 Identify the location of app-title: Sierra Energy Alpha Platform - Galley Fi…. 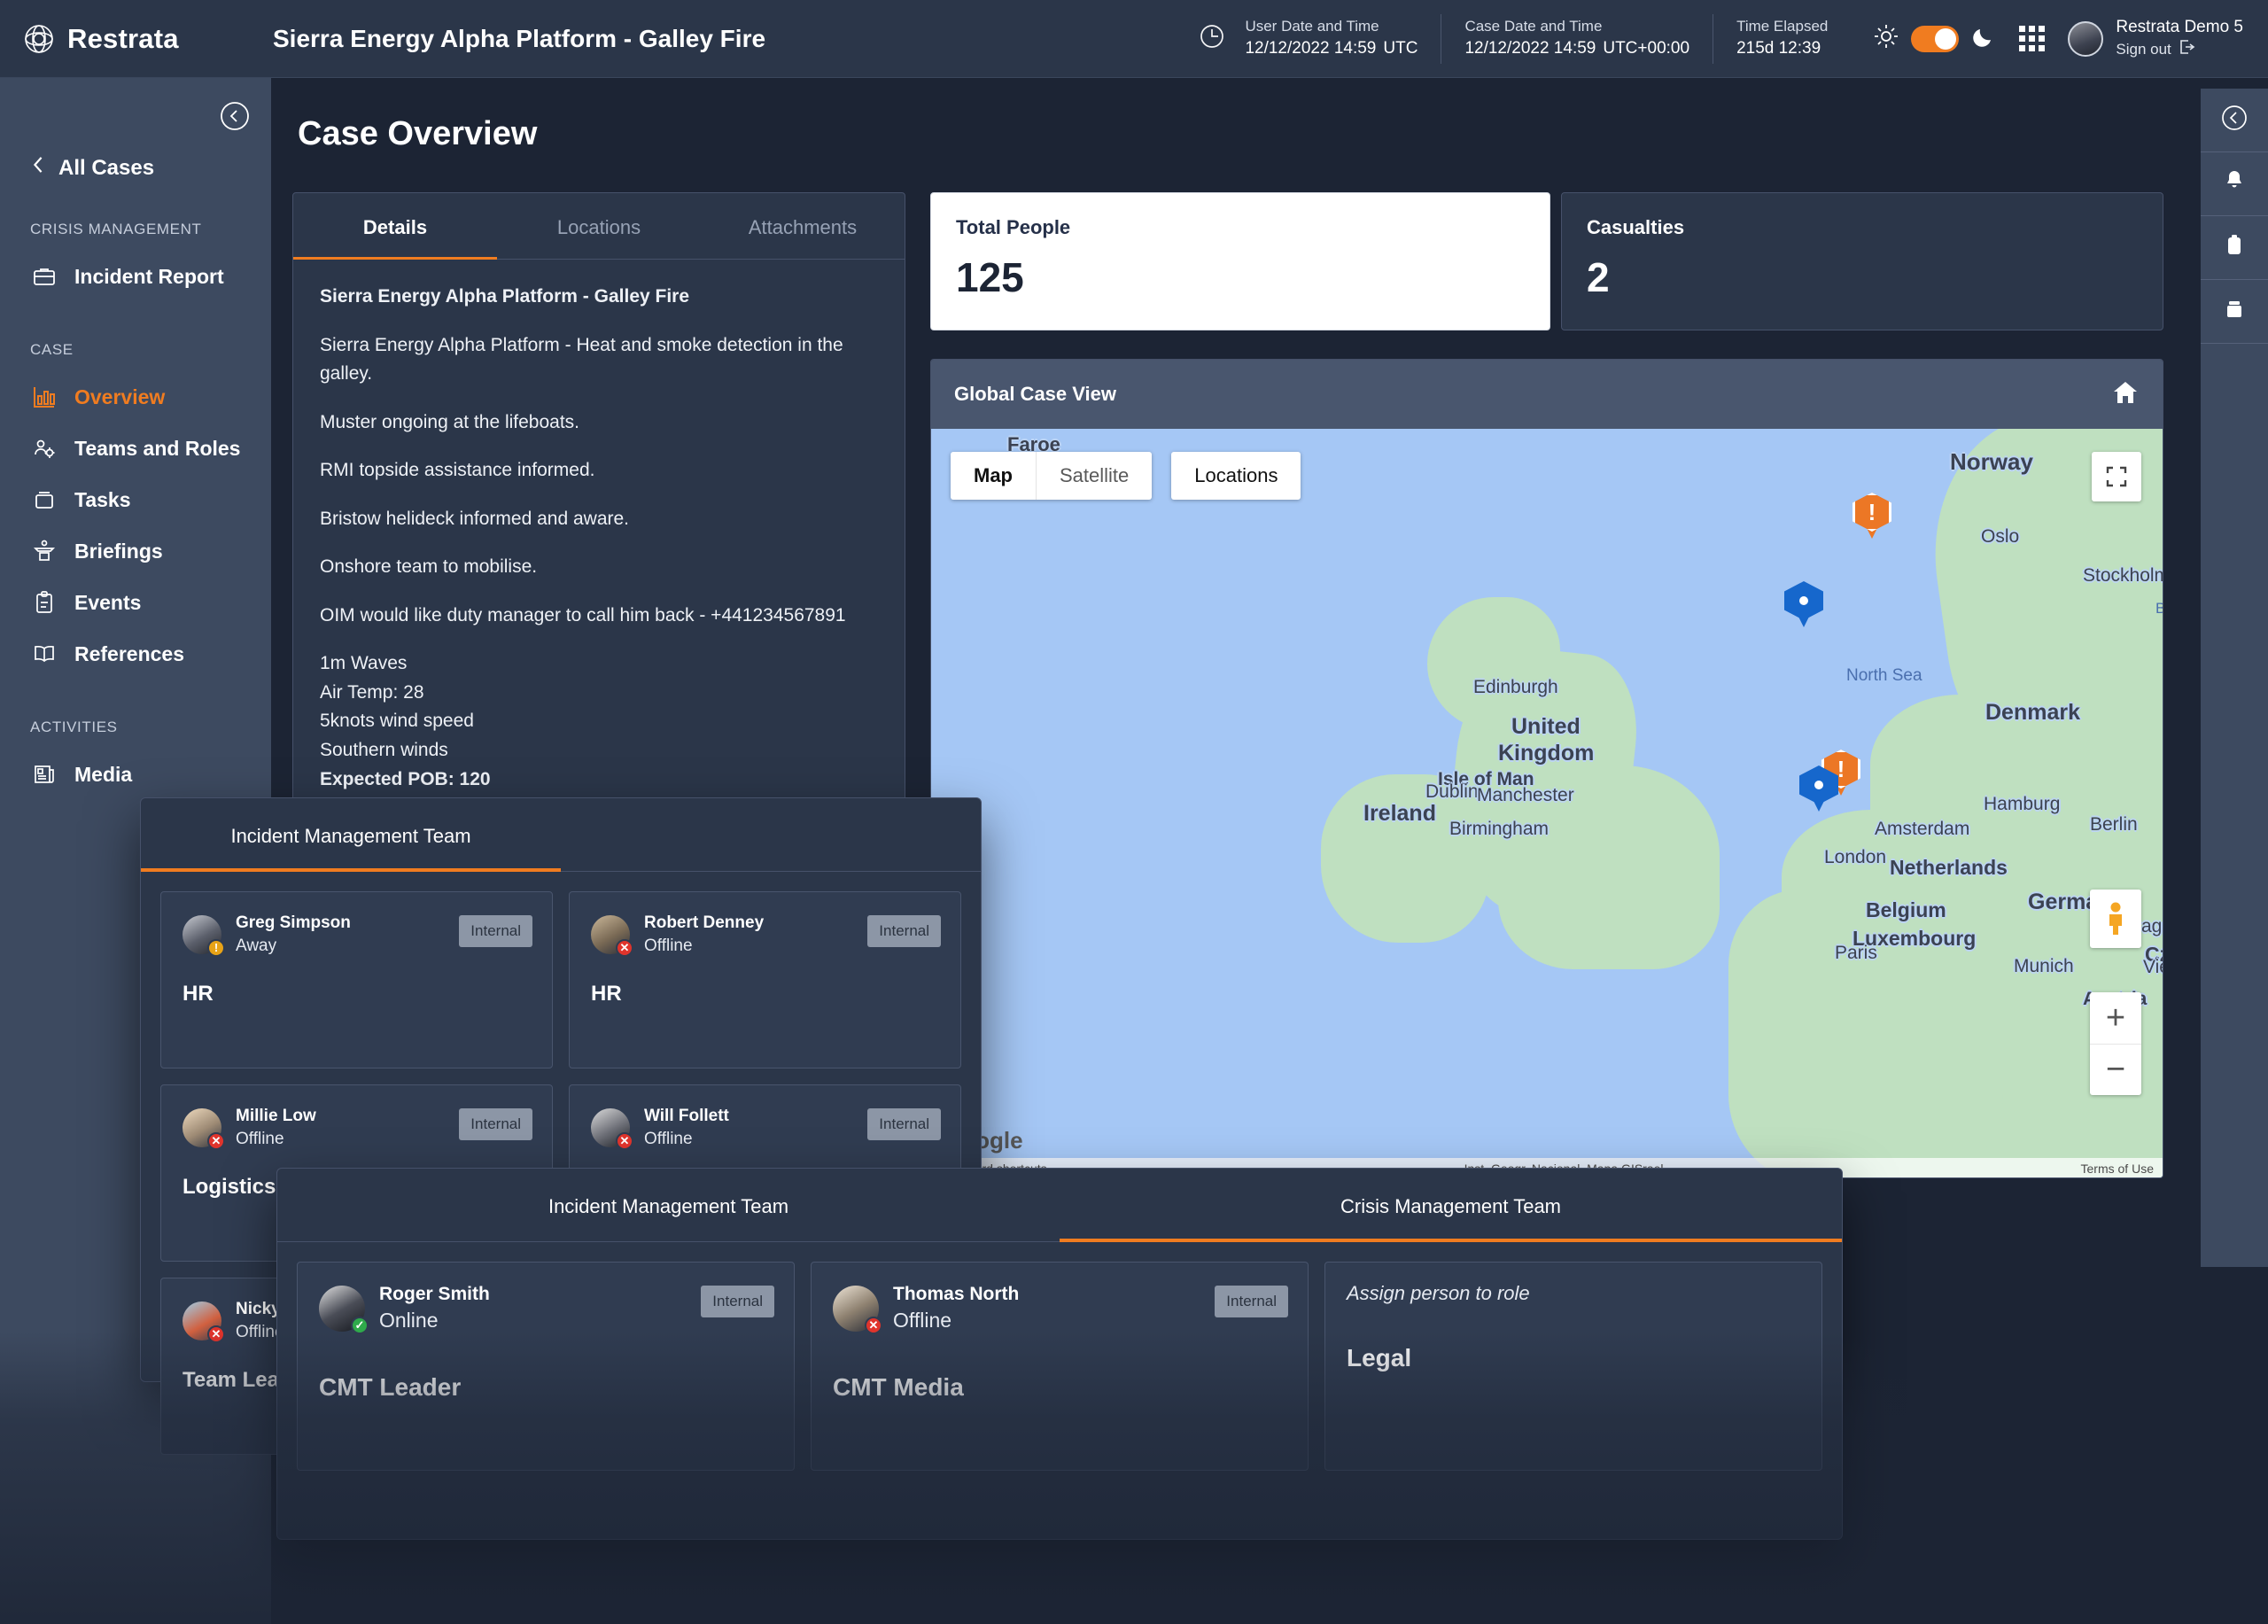
(519, 38).